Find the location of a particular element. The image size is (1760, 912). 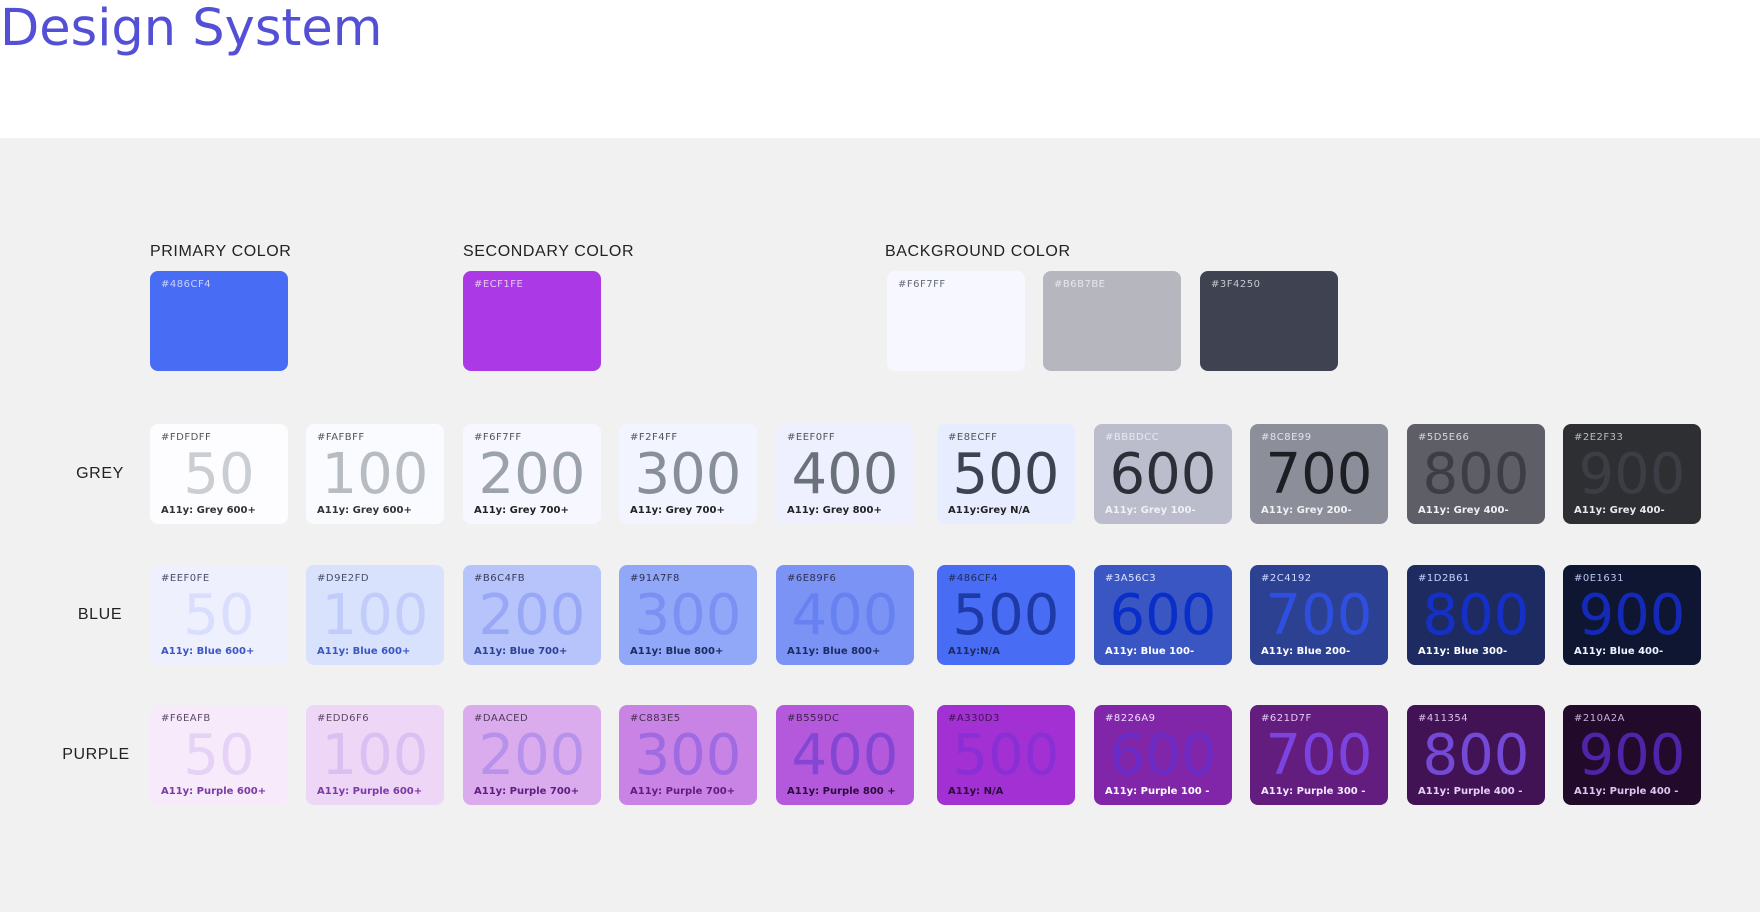

swatch-grey-100: #FAFBFF 100 A11y: Grey 600+ is located at coordinates (375, 474).